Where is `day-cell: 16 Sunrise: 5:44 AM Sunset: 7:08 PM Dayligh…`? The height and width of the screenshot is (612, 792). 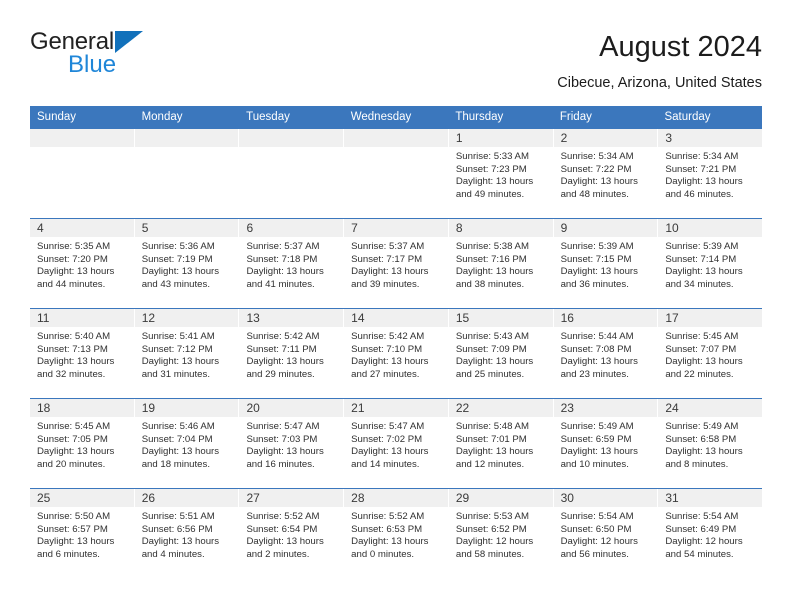 day-cell: 16 Sunrise: 5:44 AM Sunset: 7:08 PM Dayligh… is located at coordinates (606, 353).